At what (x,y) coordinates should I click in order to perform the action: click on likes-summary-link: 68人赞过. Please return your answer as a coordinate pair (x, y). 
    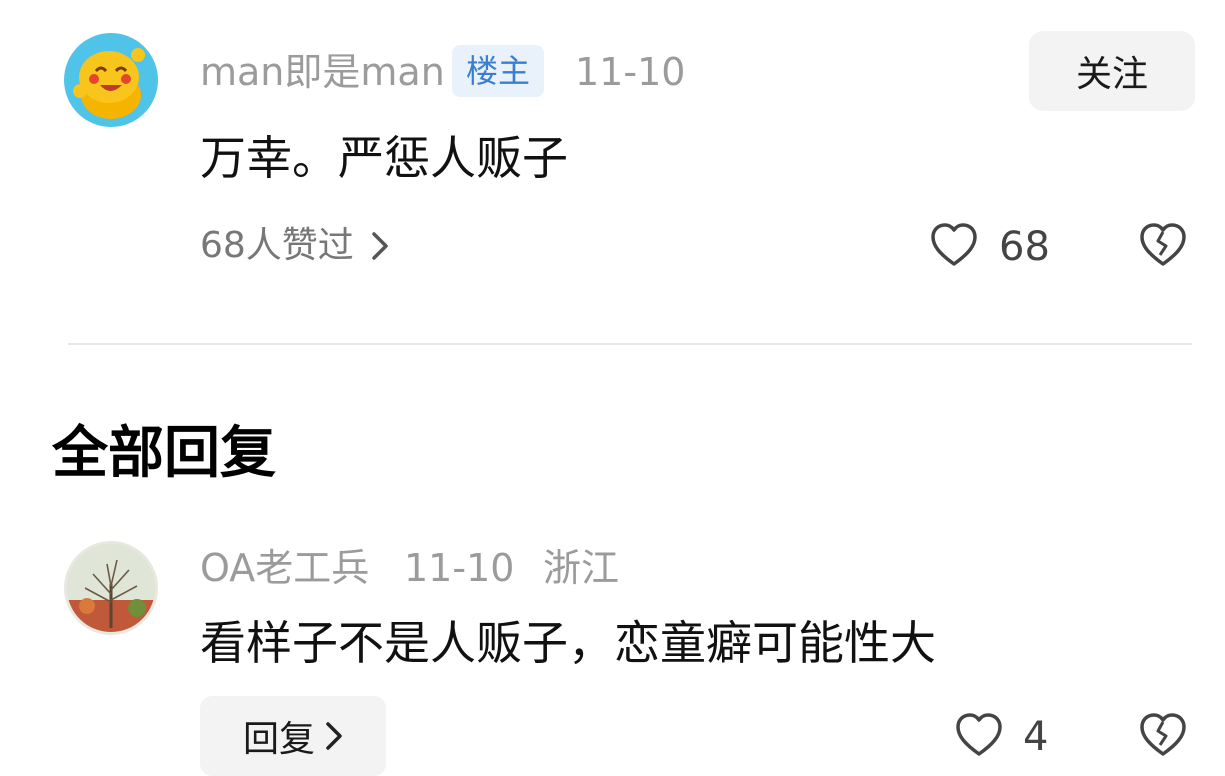
    Looking at the image, I should click on (295, 246).